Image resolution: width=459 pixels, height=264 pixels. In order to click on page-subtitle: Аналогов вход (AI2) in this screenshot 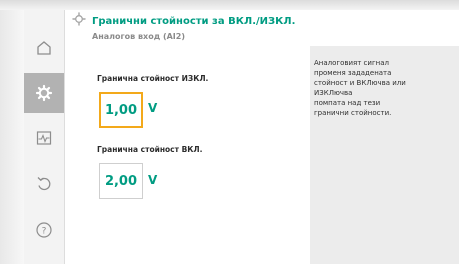, I will do `click(139, 36)`.